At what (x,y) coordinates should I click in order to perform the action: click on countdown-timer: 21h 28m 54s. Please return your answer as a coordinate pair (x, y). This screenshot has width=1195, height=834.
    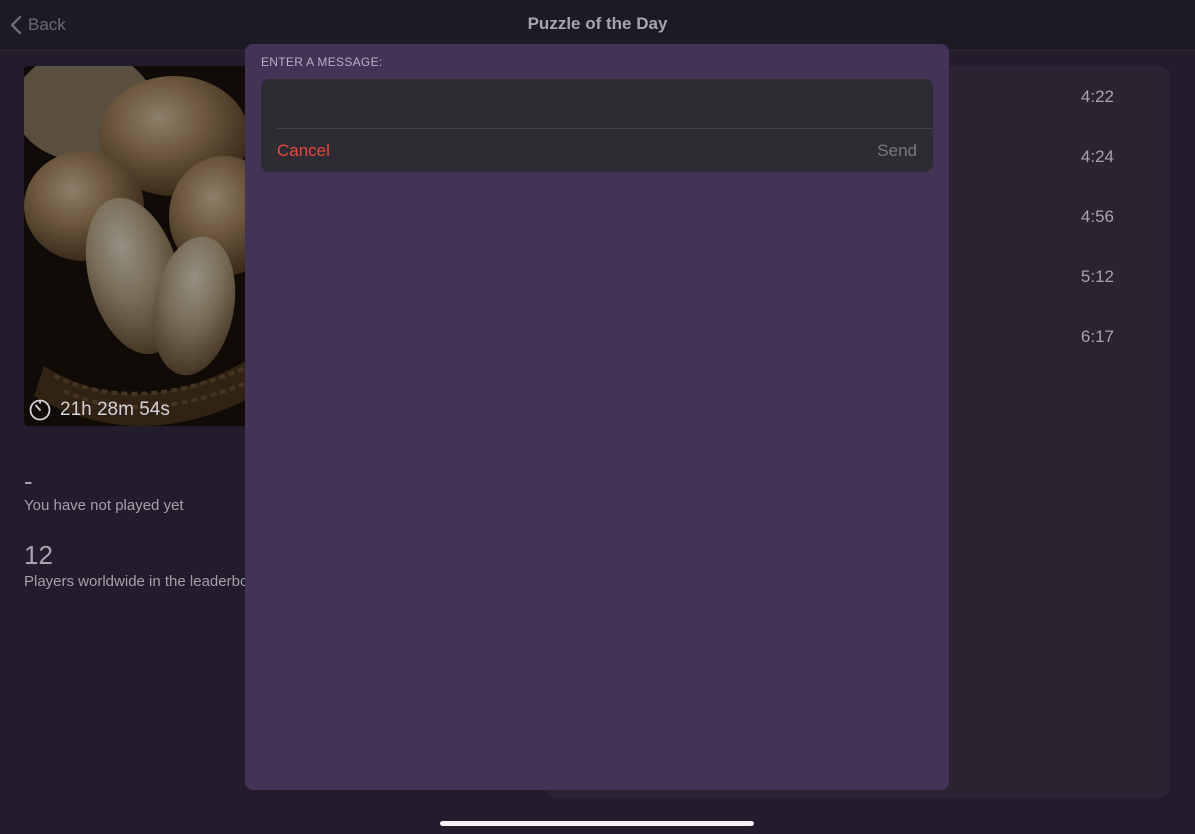
    Looking at the image, I should click on (99, 410).